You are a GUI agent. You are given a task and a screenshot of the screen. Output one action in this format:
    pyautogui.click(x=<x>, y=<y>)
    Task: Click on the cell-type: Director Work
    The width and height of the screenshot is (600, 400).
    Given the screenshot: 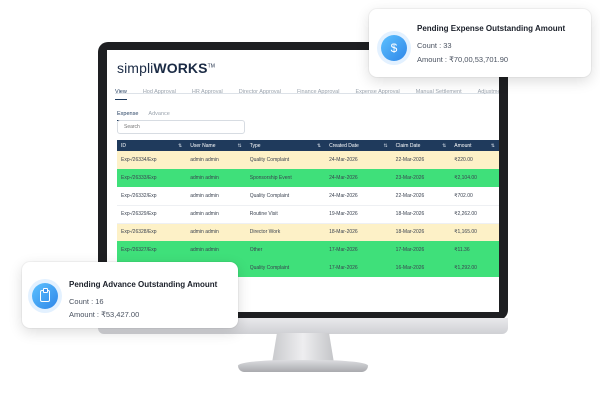 What is the action you would take?
    pyautogui.click(x=265, y=232)
    